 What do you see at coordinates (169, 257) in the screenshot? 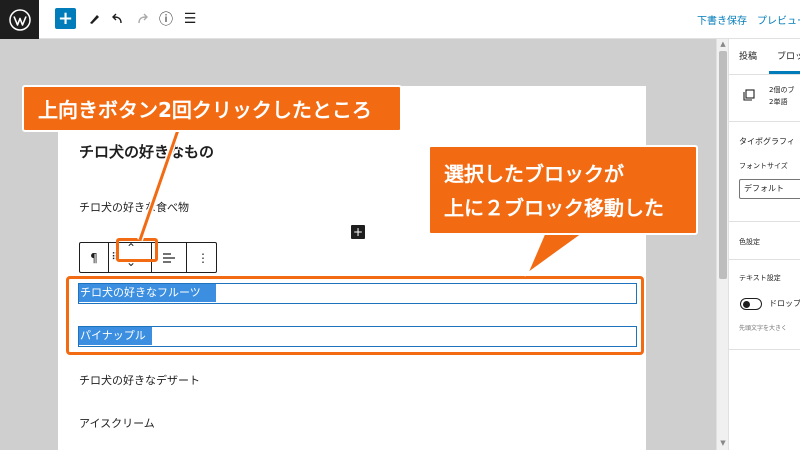
I see `align-icon` at bounding box center [169, 257].